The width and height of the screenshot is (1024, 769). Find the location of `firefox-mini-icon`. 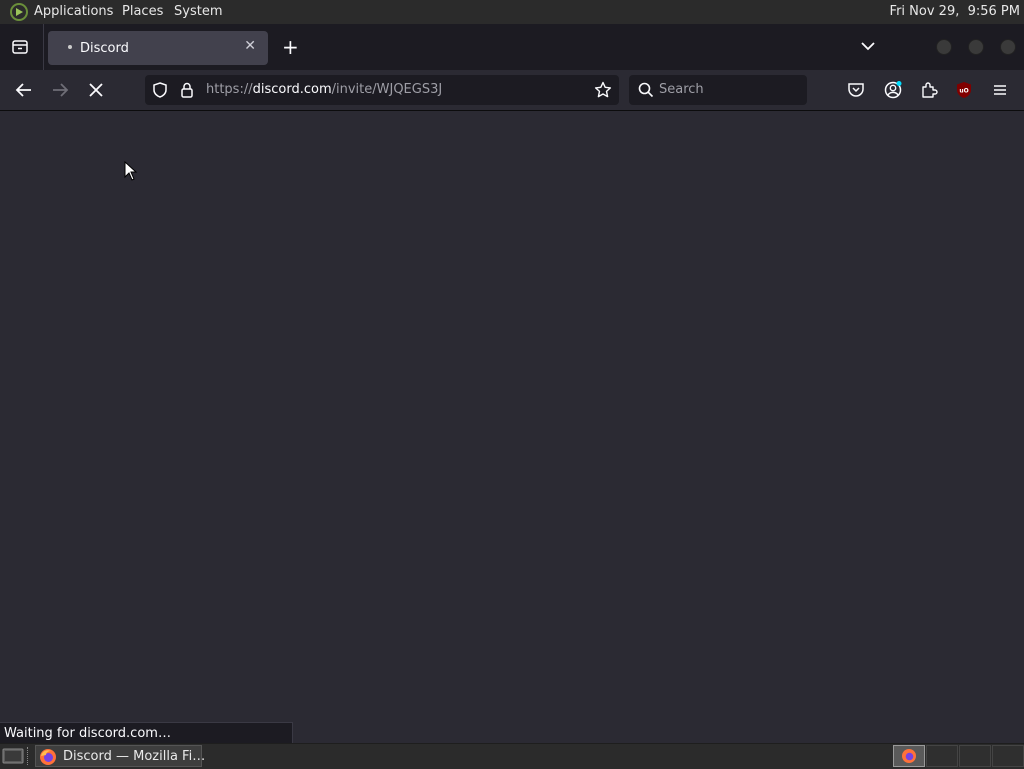

firefox-mini-icon is located at coordinates (909, 756).